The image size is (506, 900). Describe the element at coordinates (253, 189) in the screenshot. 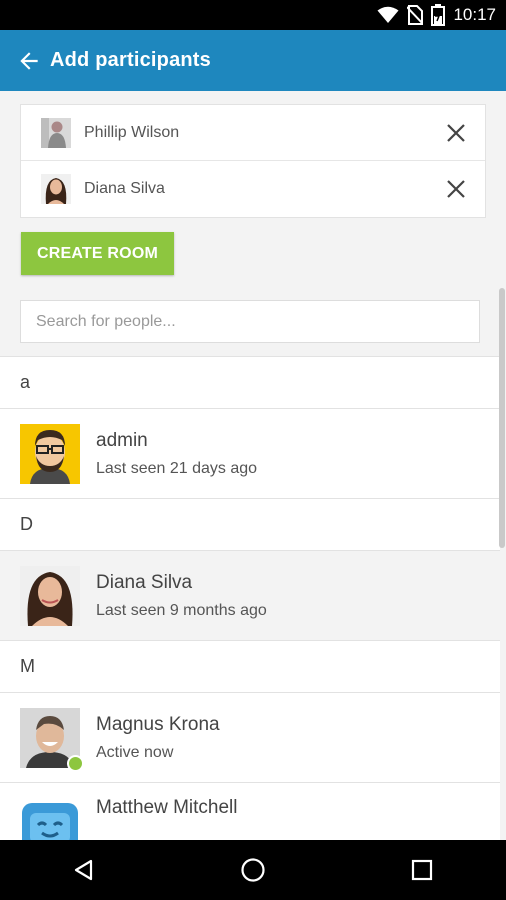

I see `selected-participant-diana-silva: Diana Silva` at that location.